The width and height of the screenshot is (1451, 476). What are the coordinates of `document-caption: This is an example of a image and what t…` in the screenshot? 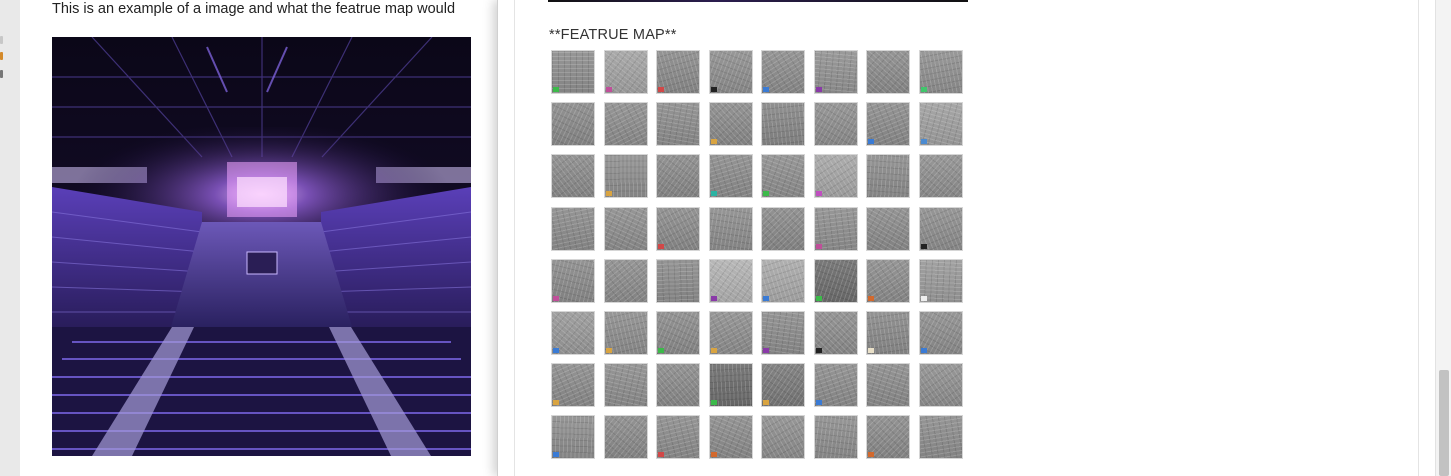 It's located at (254, 9).